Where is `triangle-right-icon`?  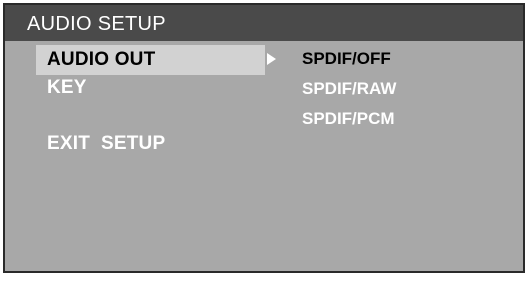 triangle-right-icon is located at coordinates (271, 59).